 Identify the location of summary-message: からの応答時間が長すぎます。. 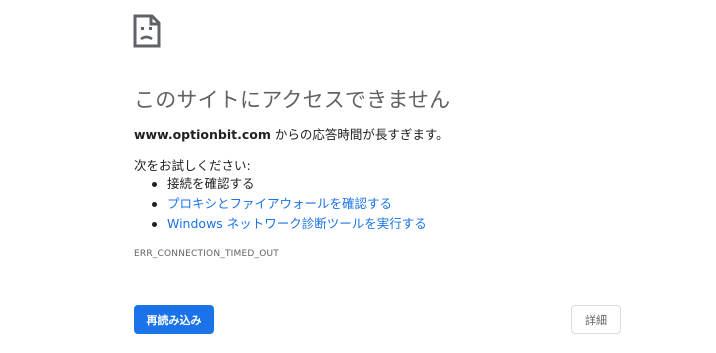
(359, 134).